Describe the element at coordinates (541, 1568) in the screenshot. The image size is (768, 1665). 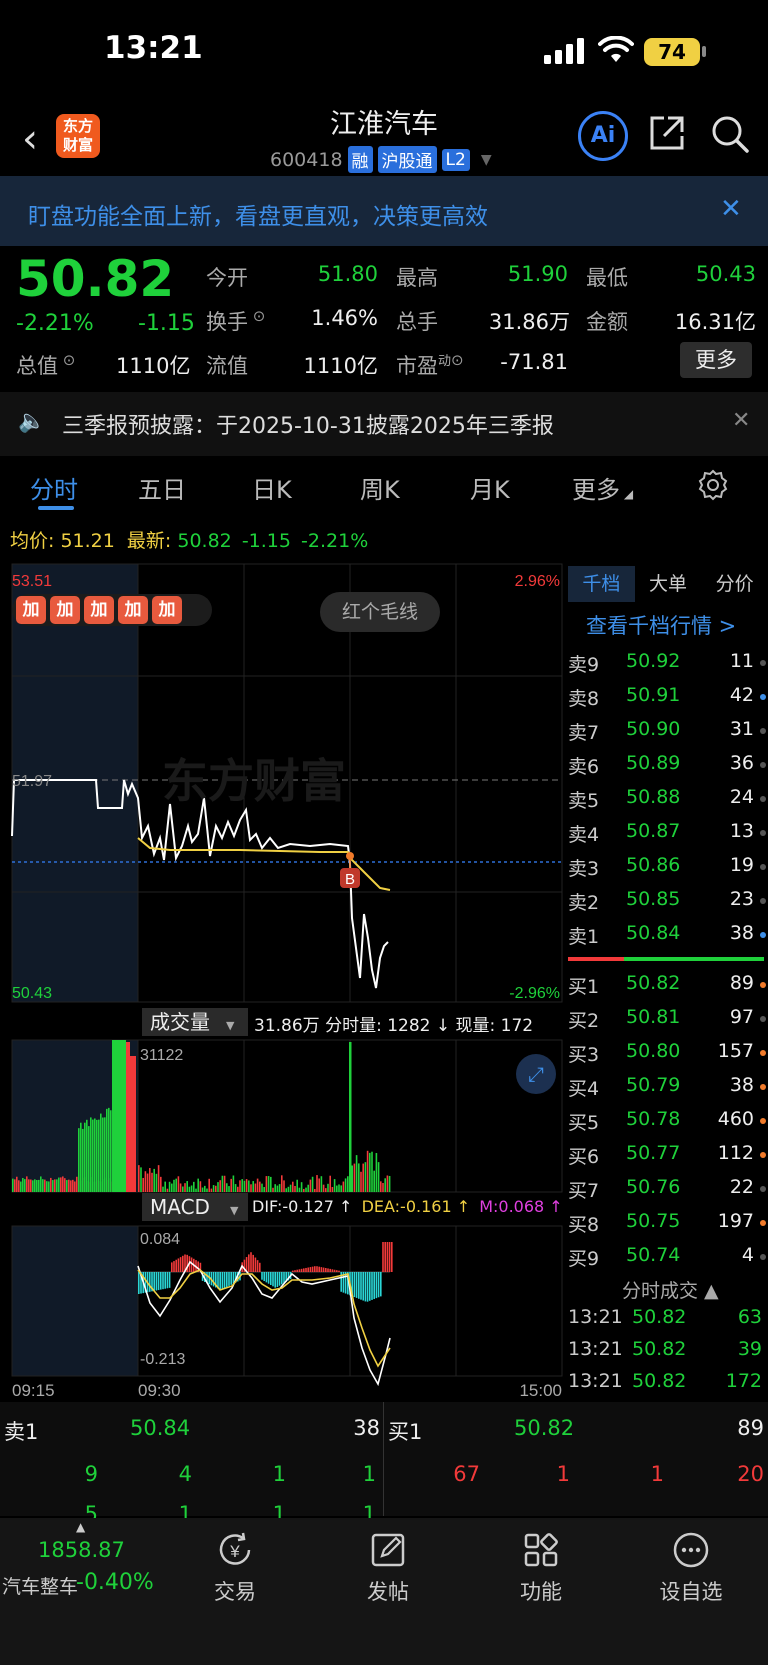
I see `nav-functions: 功能` at that location.